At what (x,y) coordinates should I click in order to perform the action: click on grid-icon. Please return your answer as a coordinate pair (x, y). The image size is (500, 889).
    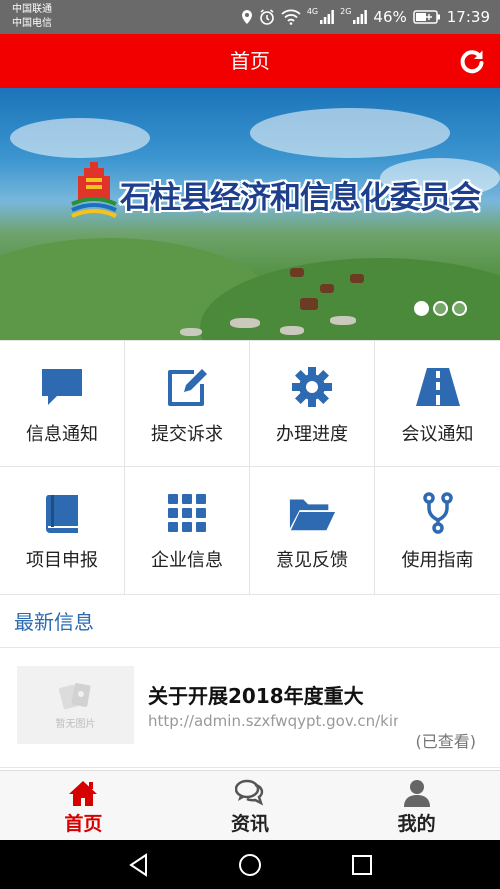
    Looking at the image, I should click on (187, 513).